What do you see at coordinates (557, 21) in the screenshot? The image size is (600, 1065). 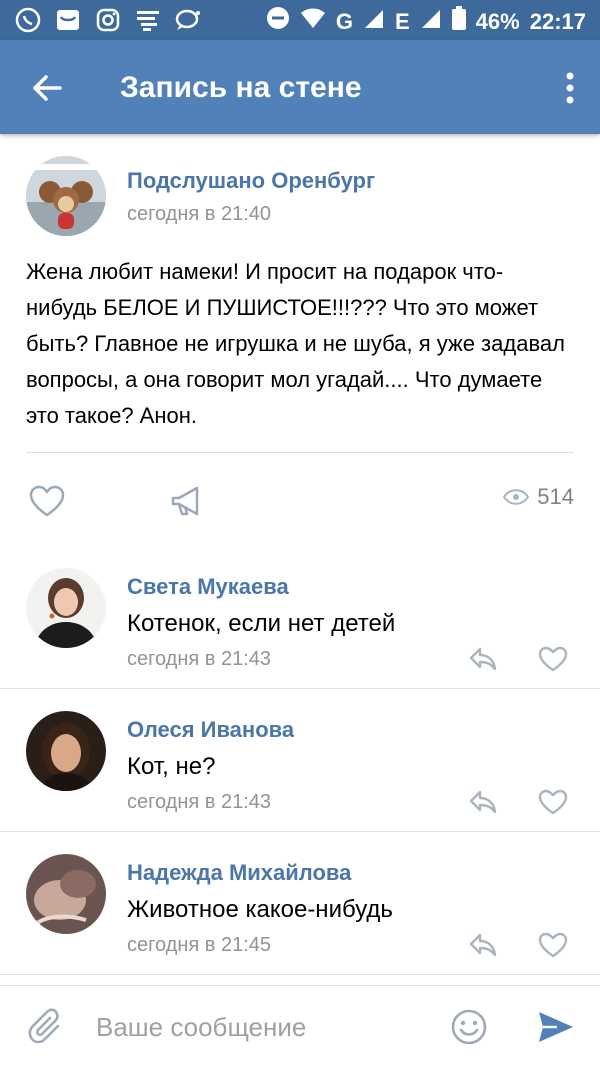 I see `clock: 22:17` at bounding box center [557, 21].